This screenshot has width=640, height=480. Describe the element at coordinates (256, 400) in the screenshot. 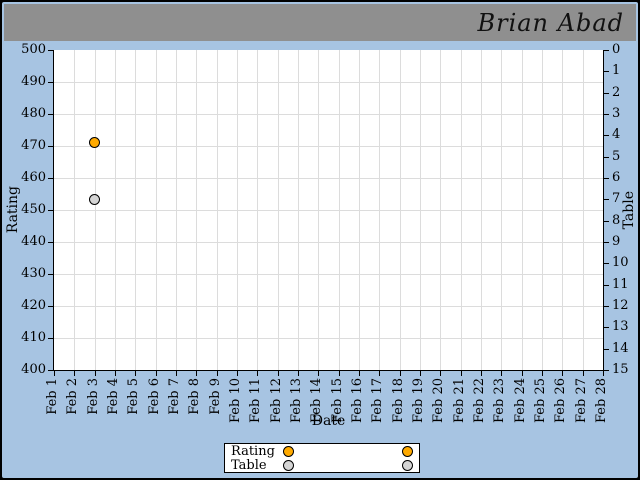

I see `x-axis-tick-label: Feb 11` at that location.